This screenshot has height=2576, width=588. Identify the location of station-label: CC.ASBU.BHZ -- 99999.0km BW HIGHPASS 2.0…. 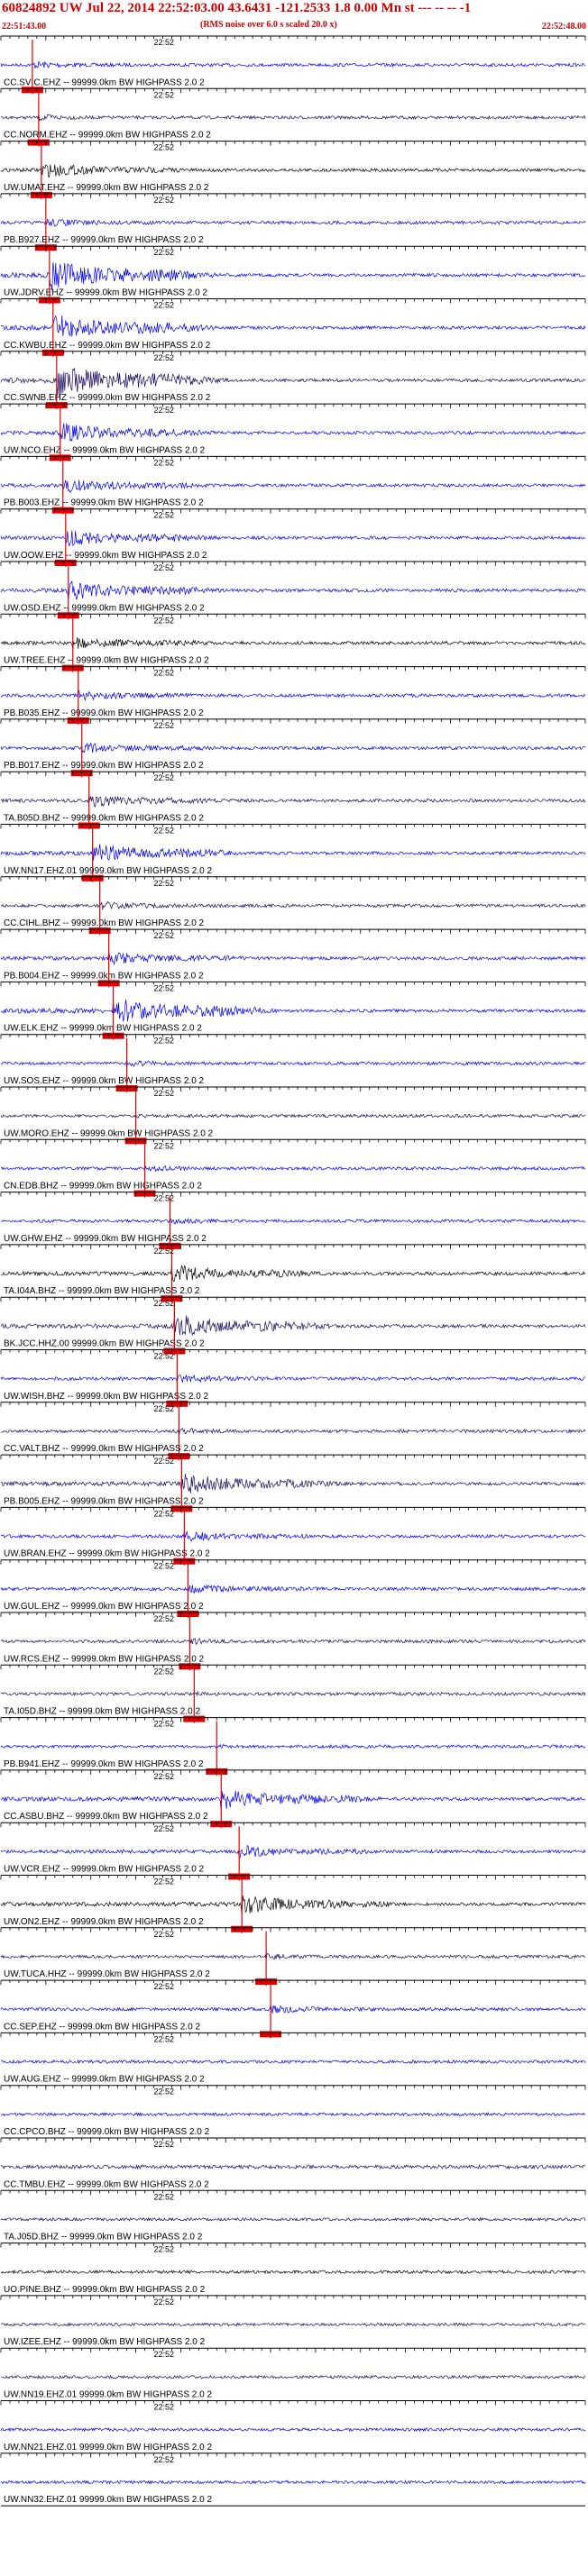
(106, 1817).